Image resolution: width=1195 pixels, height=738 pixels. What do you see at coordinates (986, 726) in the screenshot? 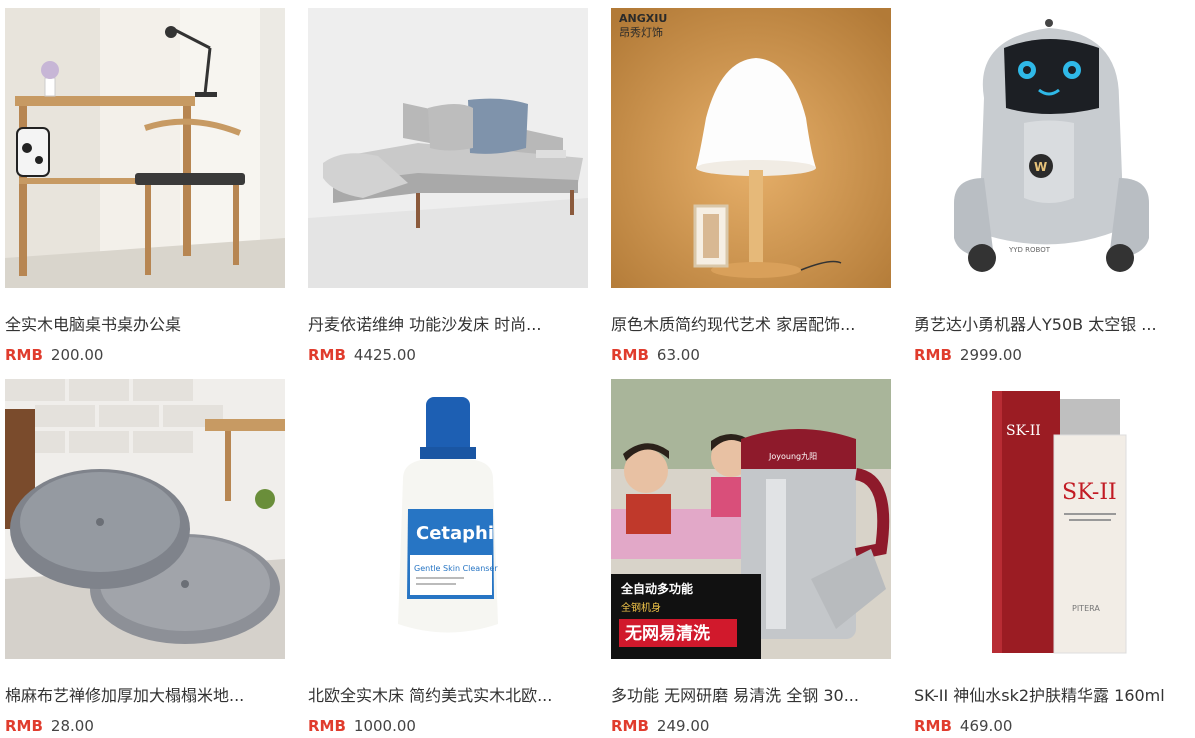
I see `price-amount: 469.00` at bounding box center [986, 726].